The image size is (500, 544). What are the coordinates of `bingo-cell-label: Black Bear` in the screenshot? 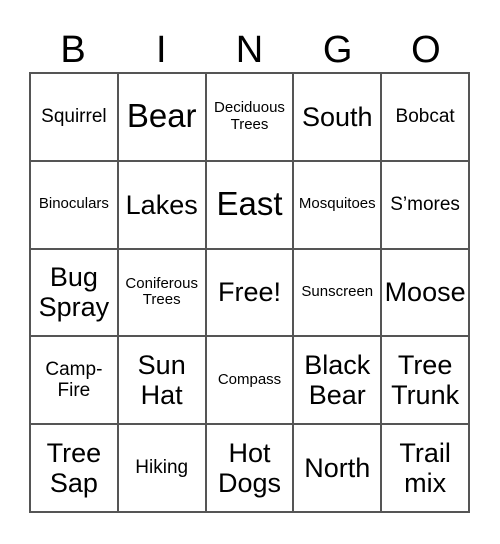 It's located at (337, 380).